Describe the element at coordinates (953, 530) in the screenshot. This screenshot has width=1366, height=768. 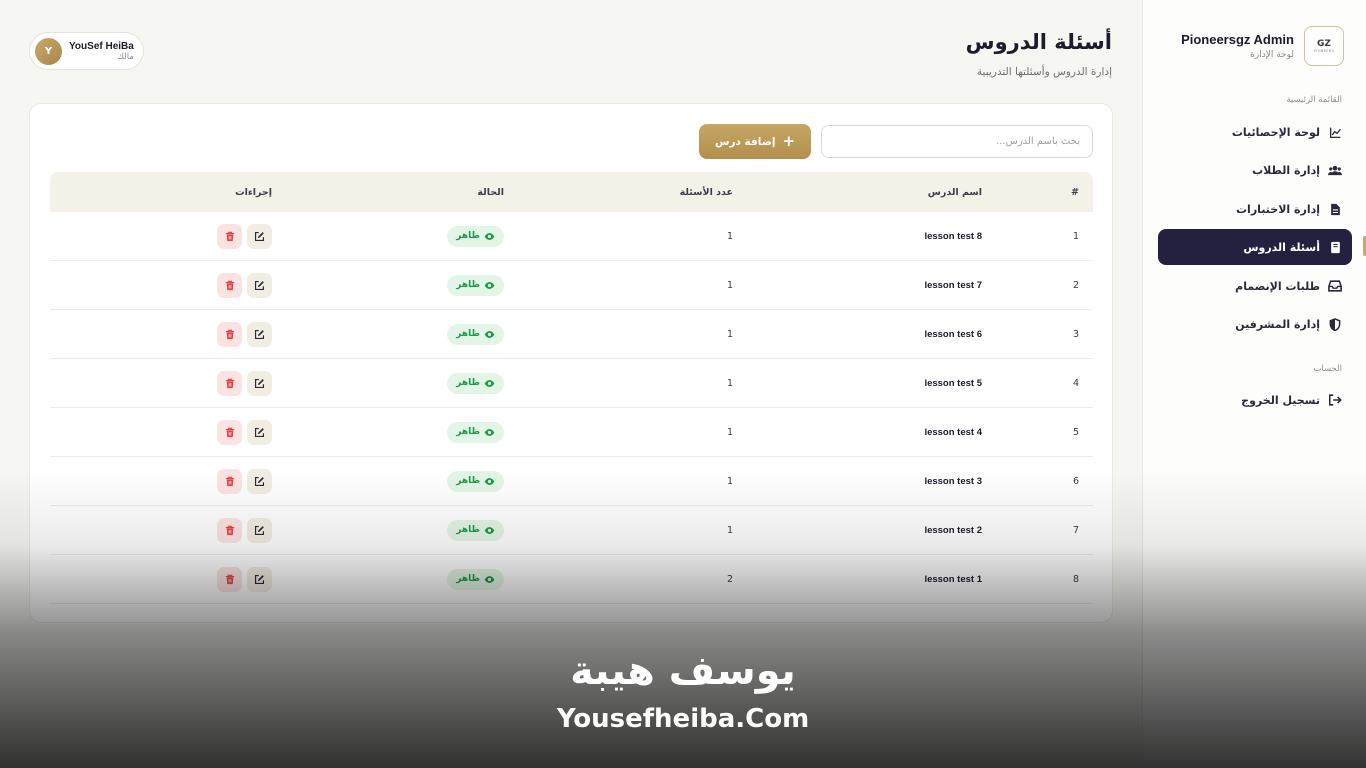
I see `lesson-name: lesson test 2` at that location.